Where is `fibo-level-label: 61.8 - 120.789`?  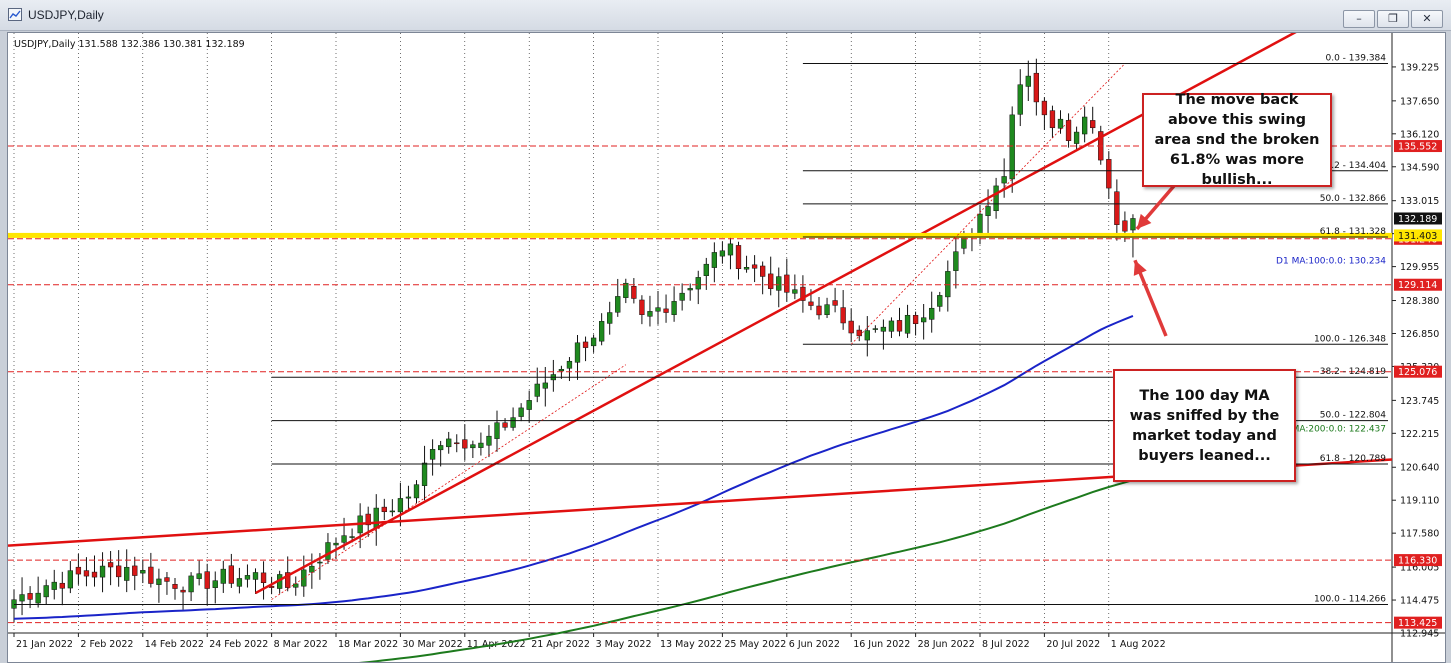
fibo-level-label: 61.8 - 120.789 is located at coordinates (1353, 459).